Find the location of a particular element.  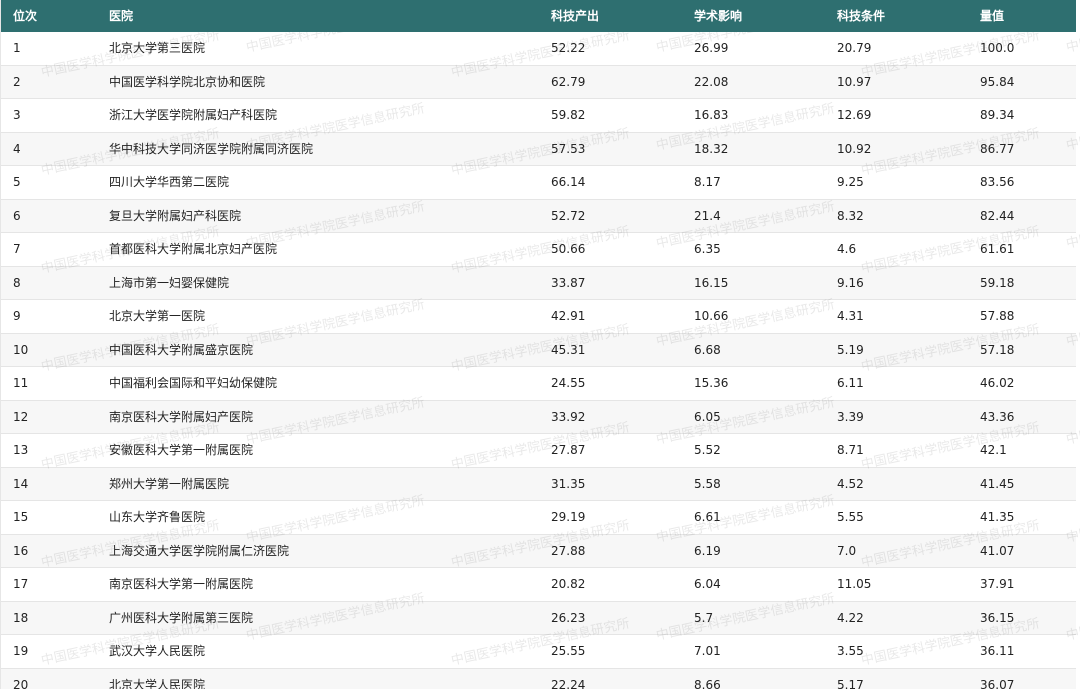

cell-academic-impact: 26.99 is located at coordinates (711, 48).